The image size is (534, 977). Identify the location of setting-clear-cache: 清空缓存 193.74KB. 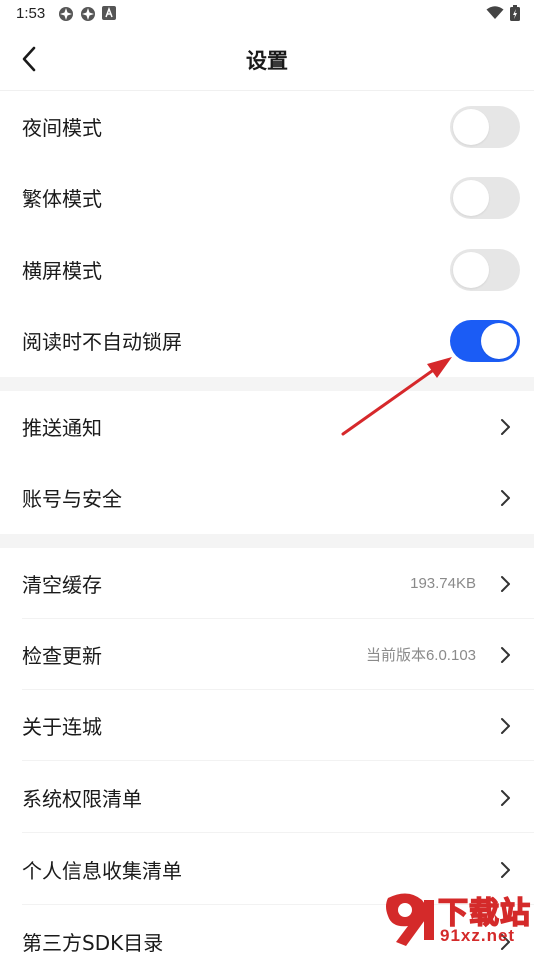
(267, 583).